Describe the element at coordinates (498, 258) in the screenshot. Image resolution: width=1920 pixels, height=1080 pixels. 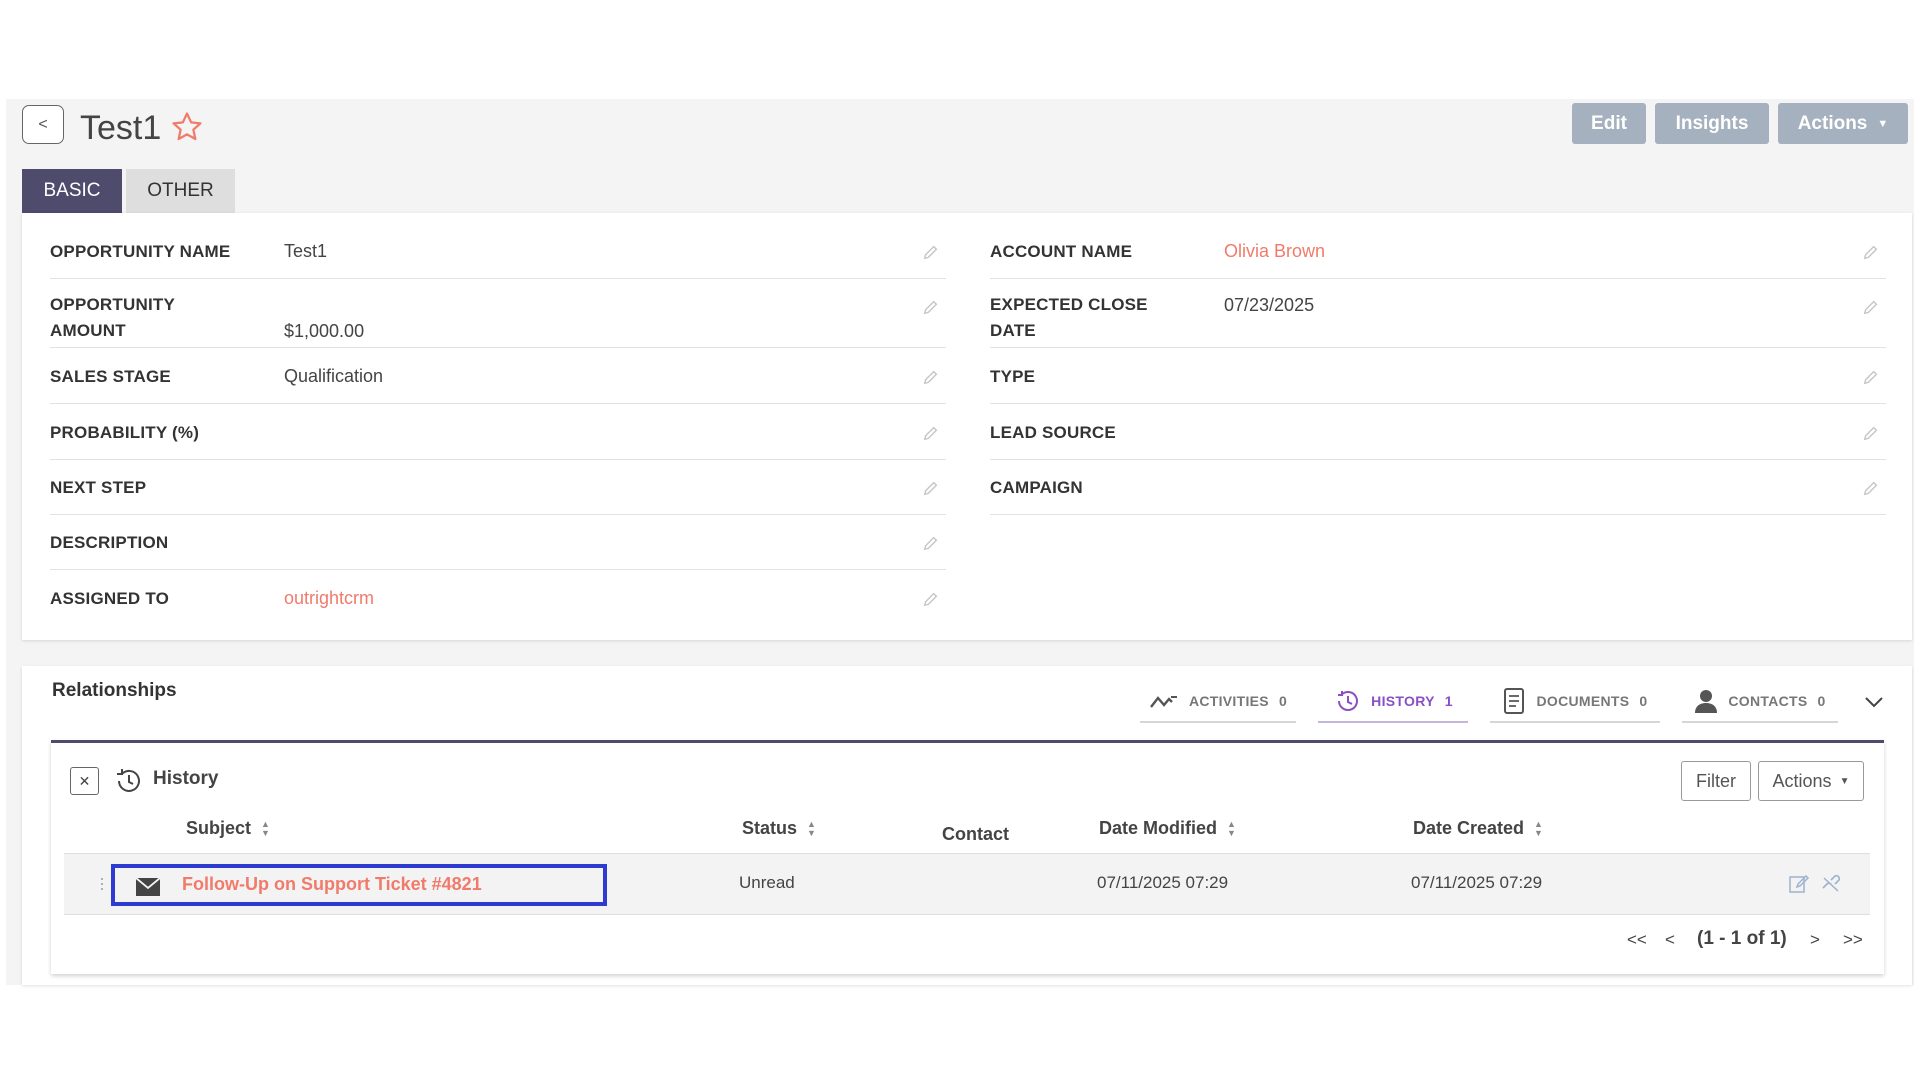
I see `field-opportunity-name: OPPORTUNITY NAME Test1` at that location.